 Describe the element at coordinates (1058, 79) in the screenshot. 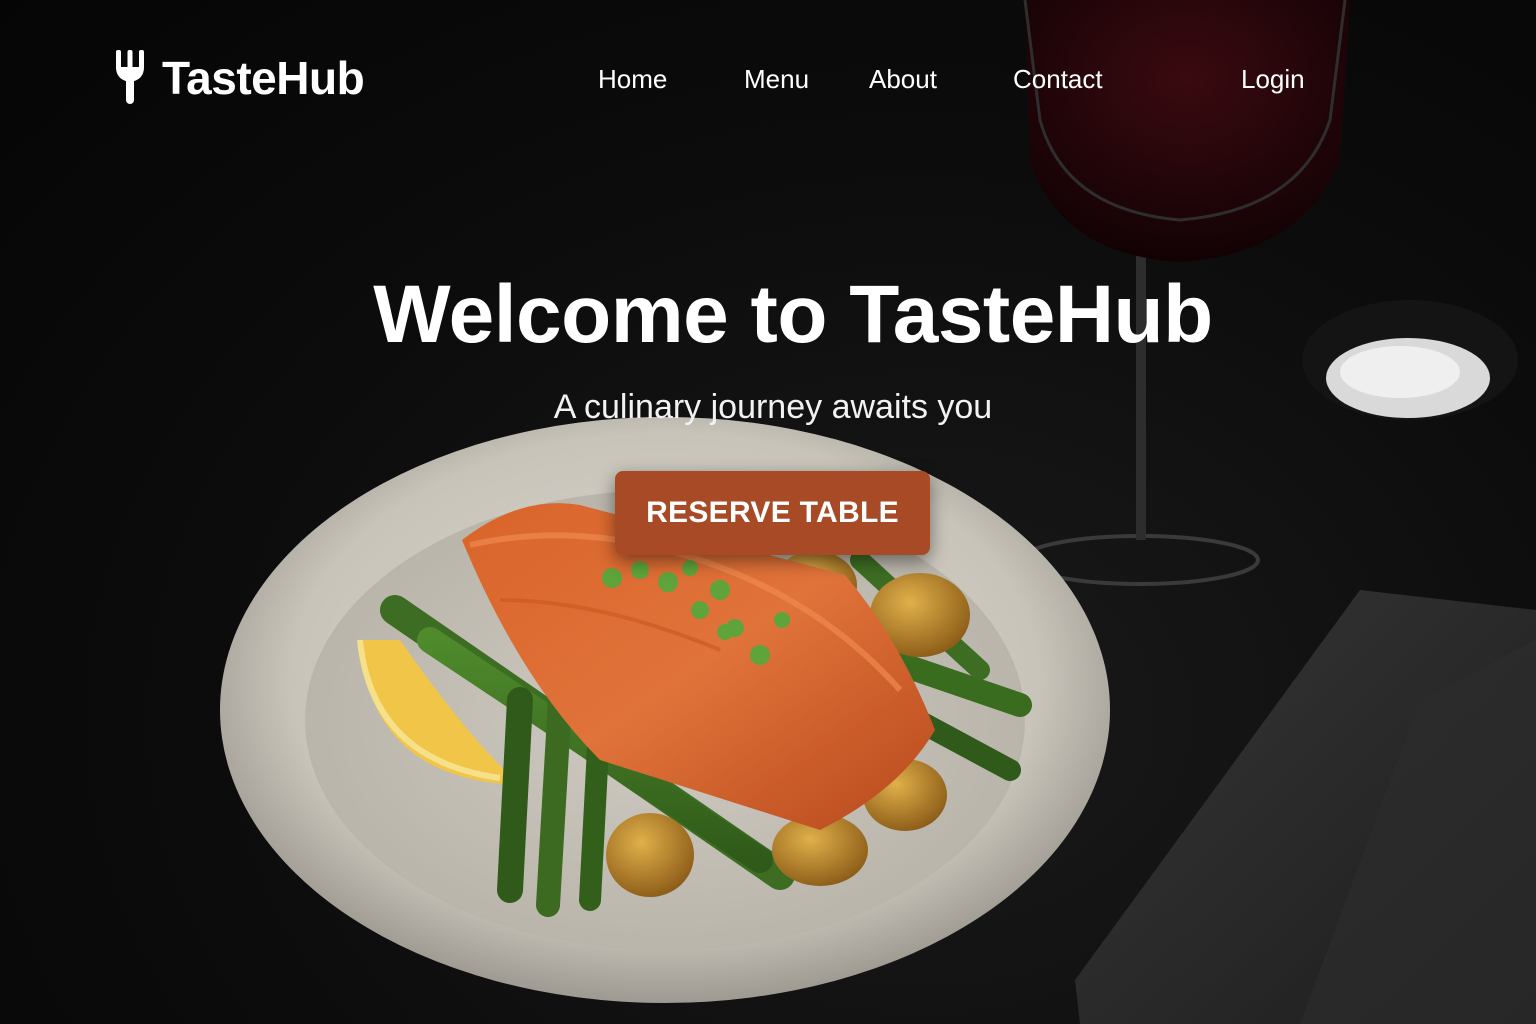

I see `nav-contact-link: Contact` at that location.